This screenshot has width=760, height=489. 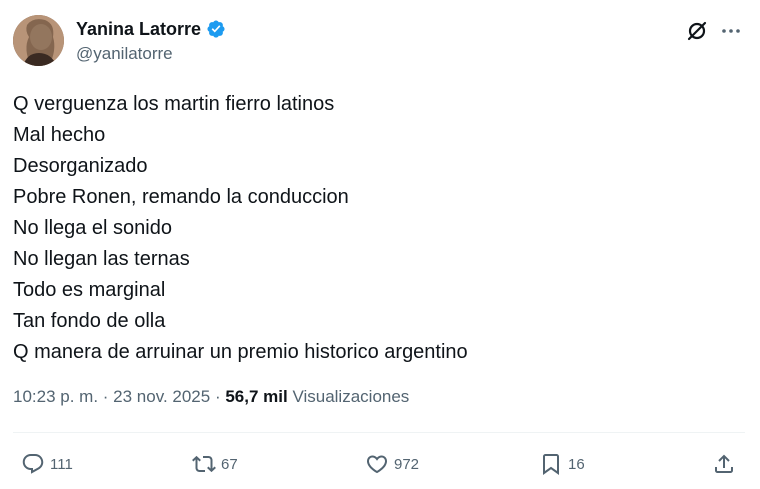 What do you see at coordinates (89, 290) in the screenshot?
I see `tweet-line: Todo es marginal` at bounding box center [89, 290].